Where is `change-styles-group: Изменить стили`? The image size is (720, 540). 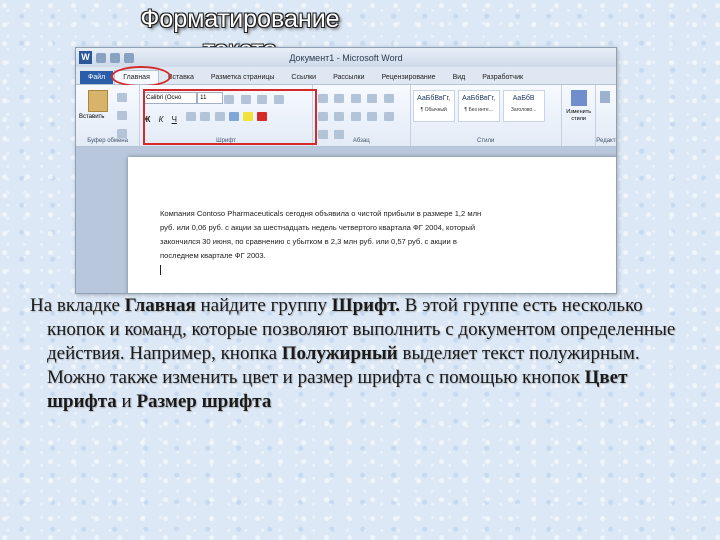 change-styles-group: Изменить стили is located at coordinates (579, 115).